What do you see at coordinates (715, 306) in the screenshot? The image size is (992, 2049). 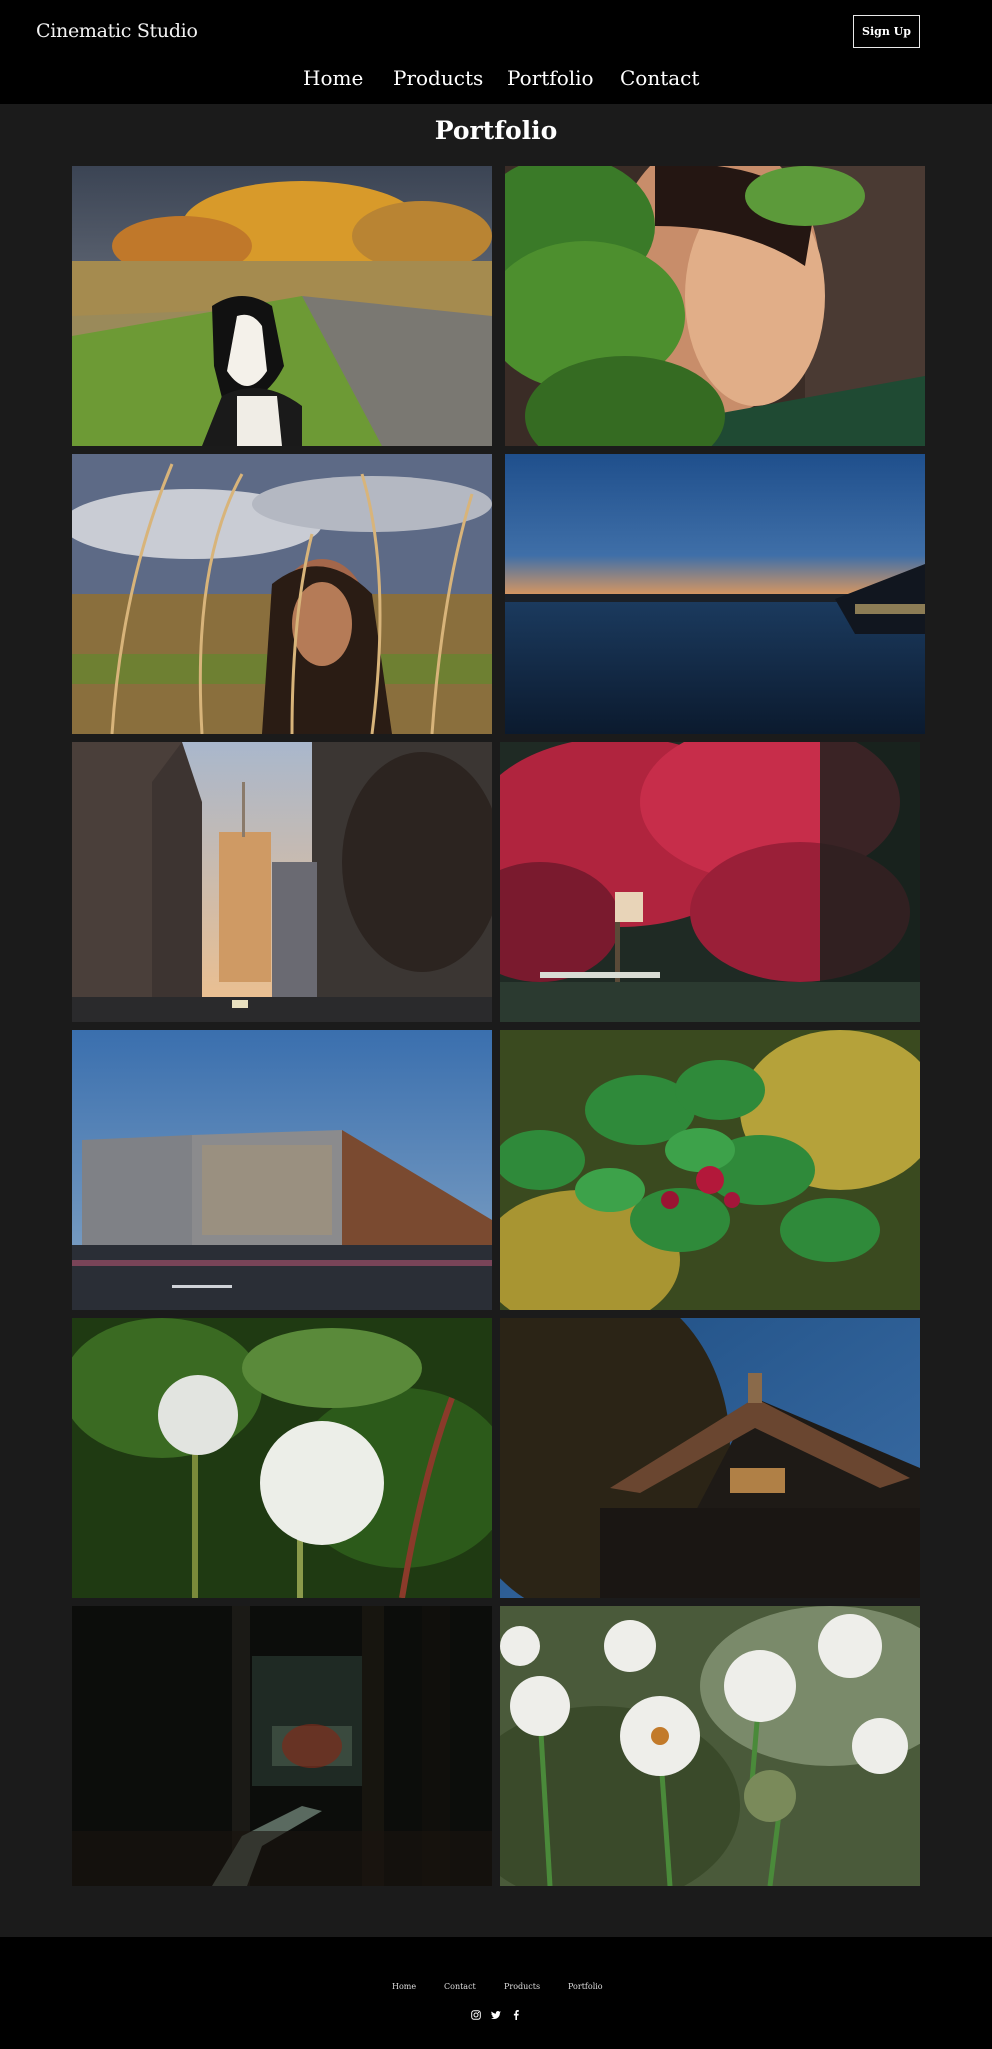 I see `gallery-photo-portrait` at bounding box center [715, 306].